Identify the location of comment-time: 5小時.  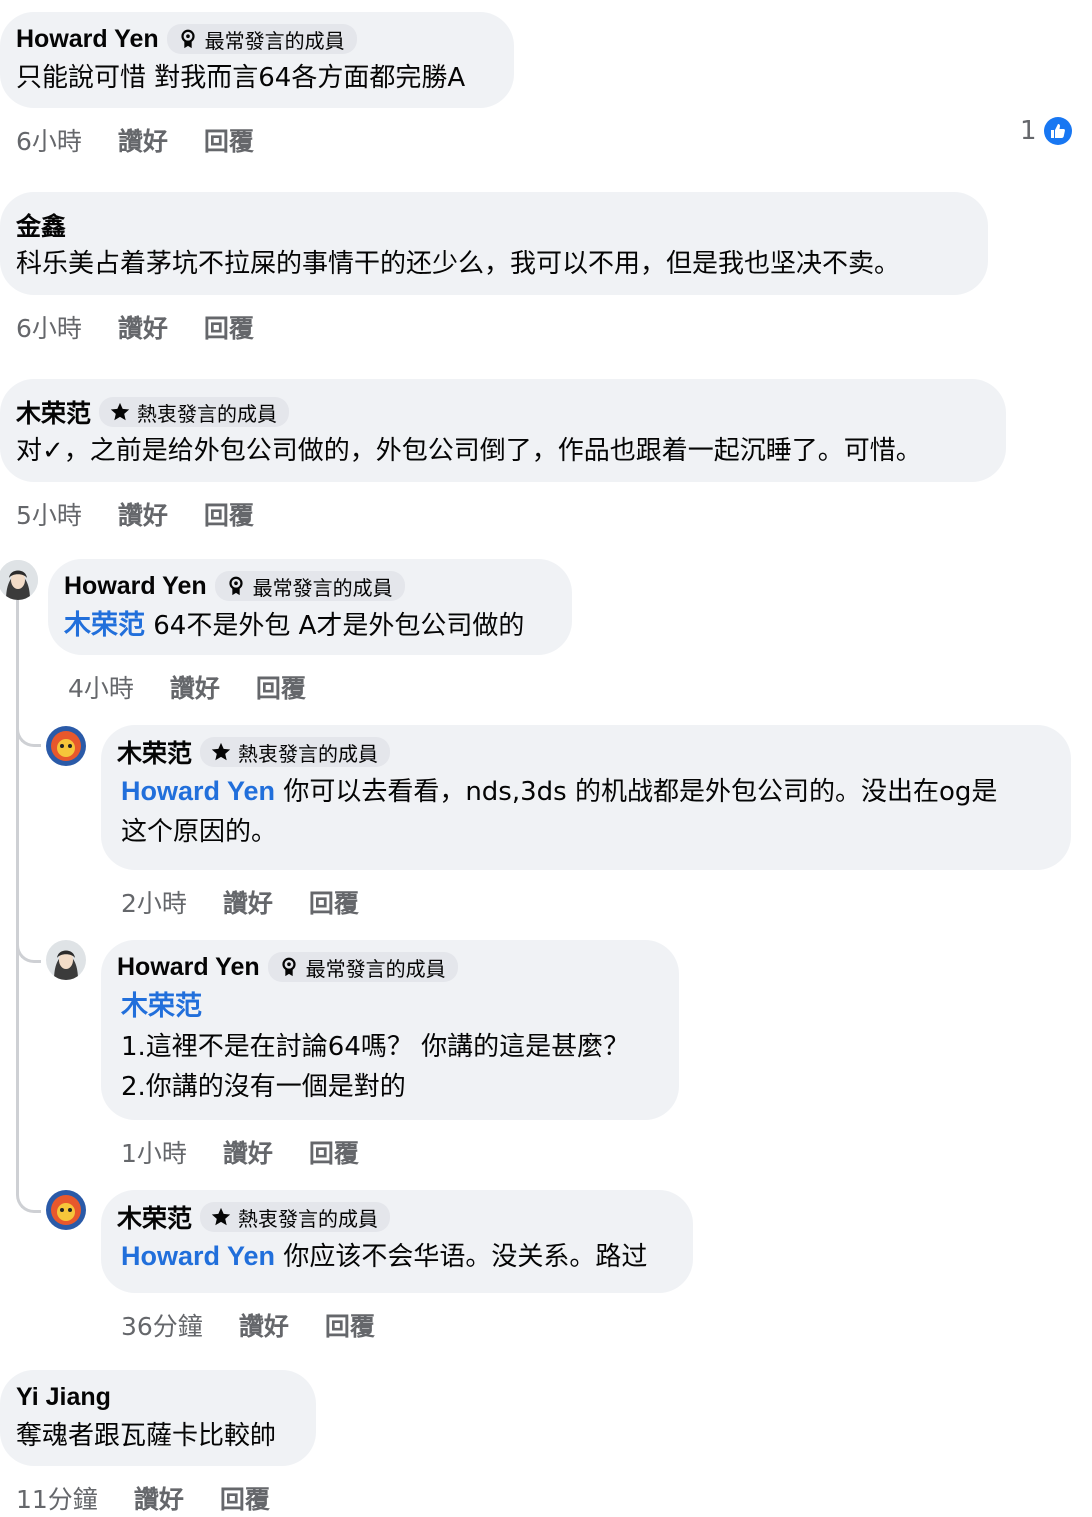
(49, 514).